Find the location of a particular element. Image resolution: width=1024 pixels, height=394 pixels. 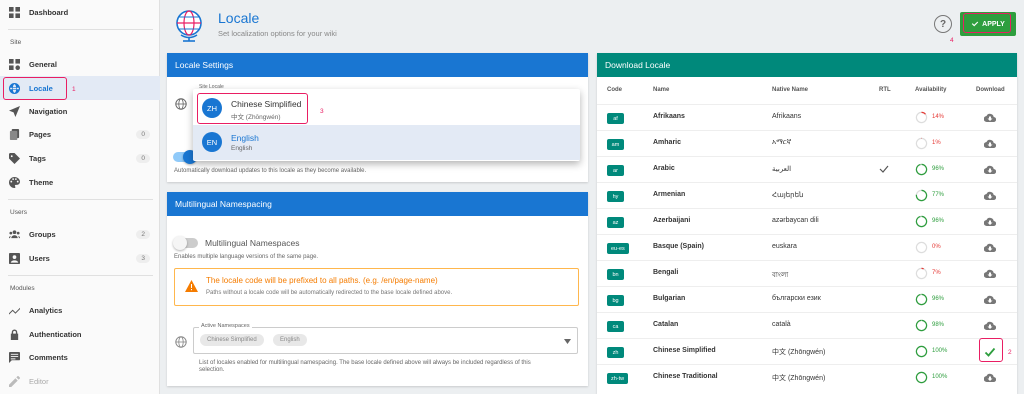

namespace-chip: Chinese Simplified is located at coordinates (232, 340).